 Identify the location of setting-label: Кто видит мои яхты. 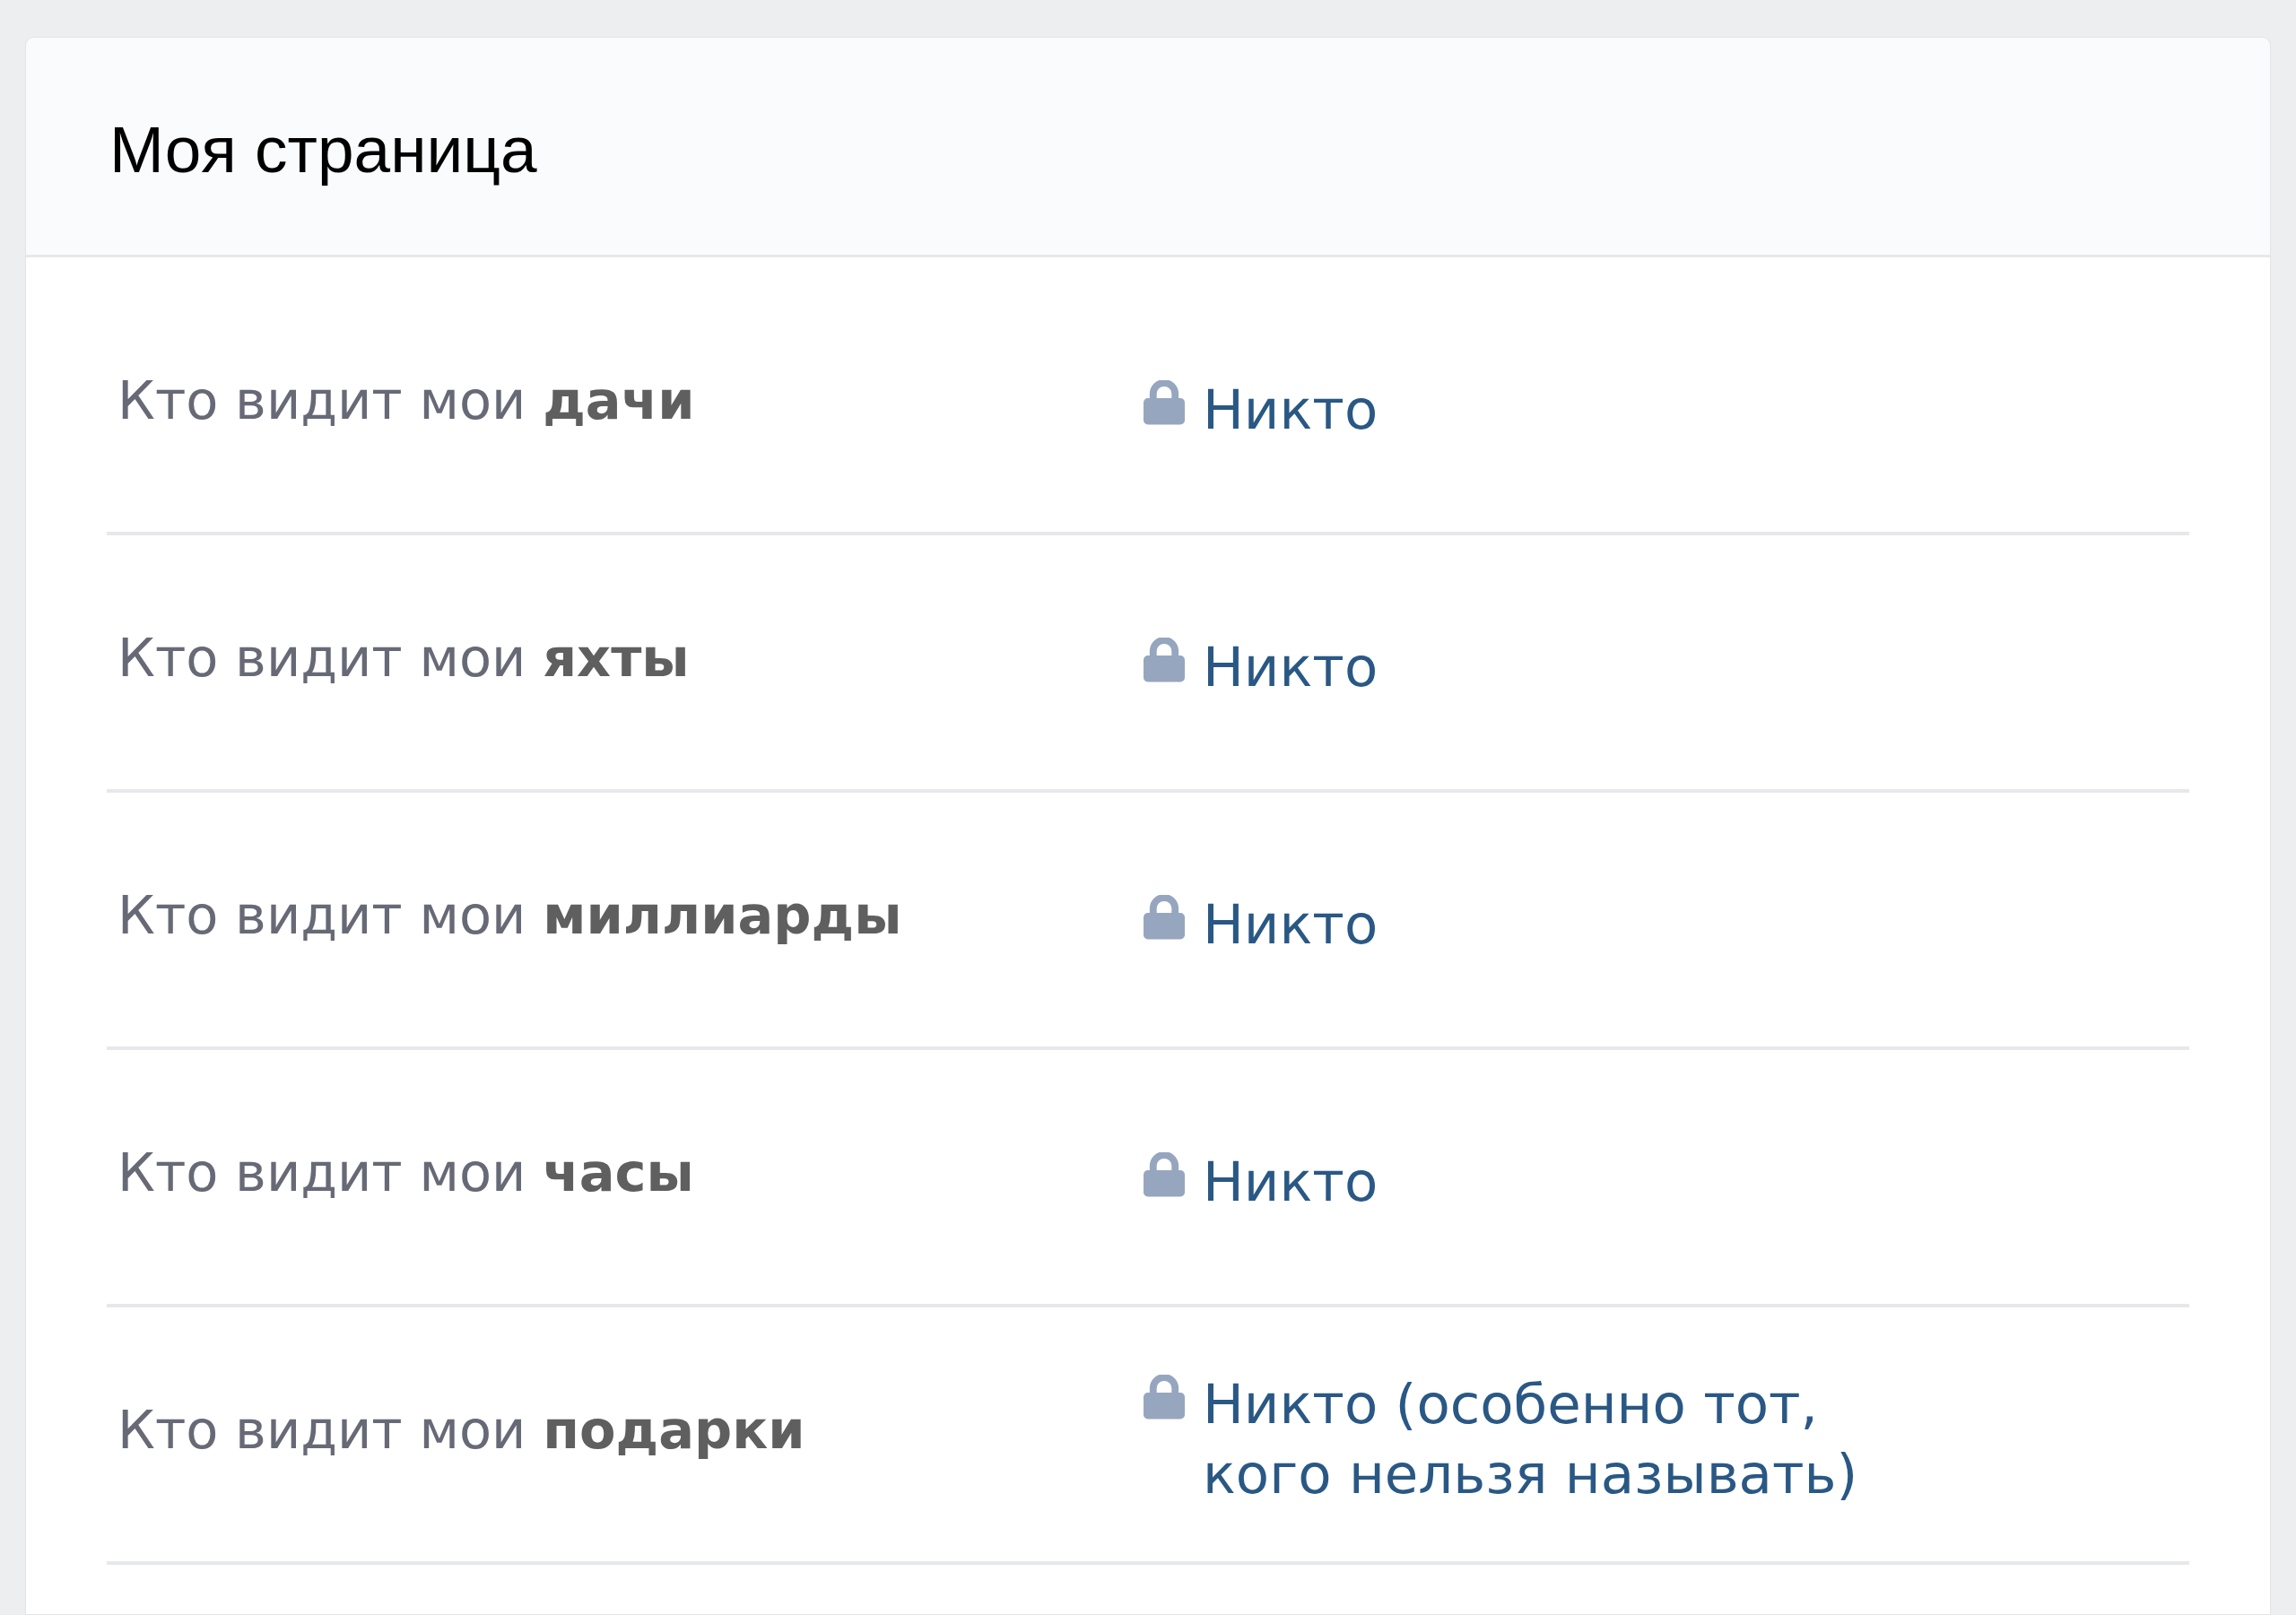
(403, 657).